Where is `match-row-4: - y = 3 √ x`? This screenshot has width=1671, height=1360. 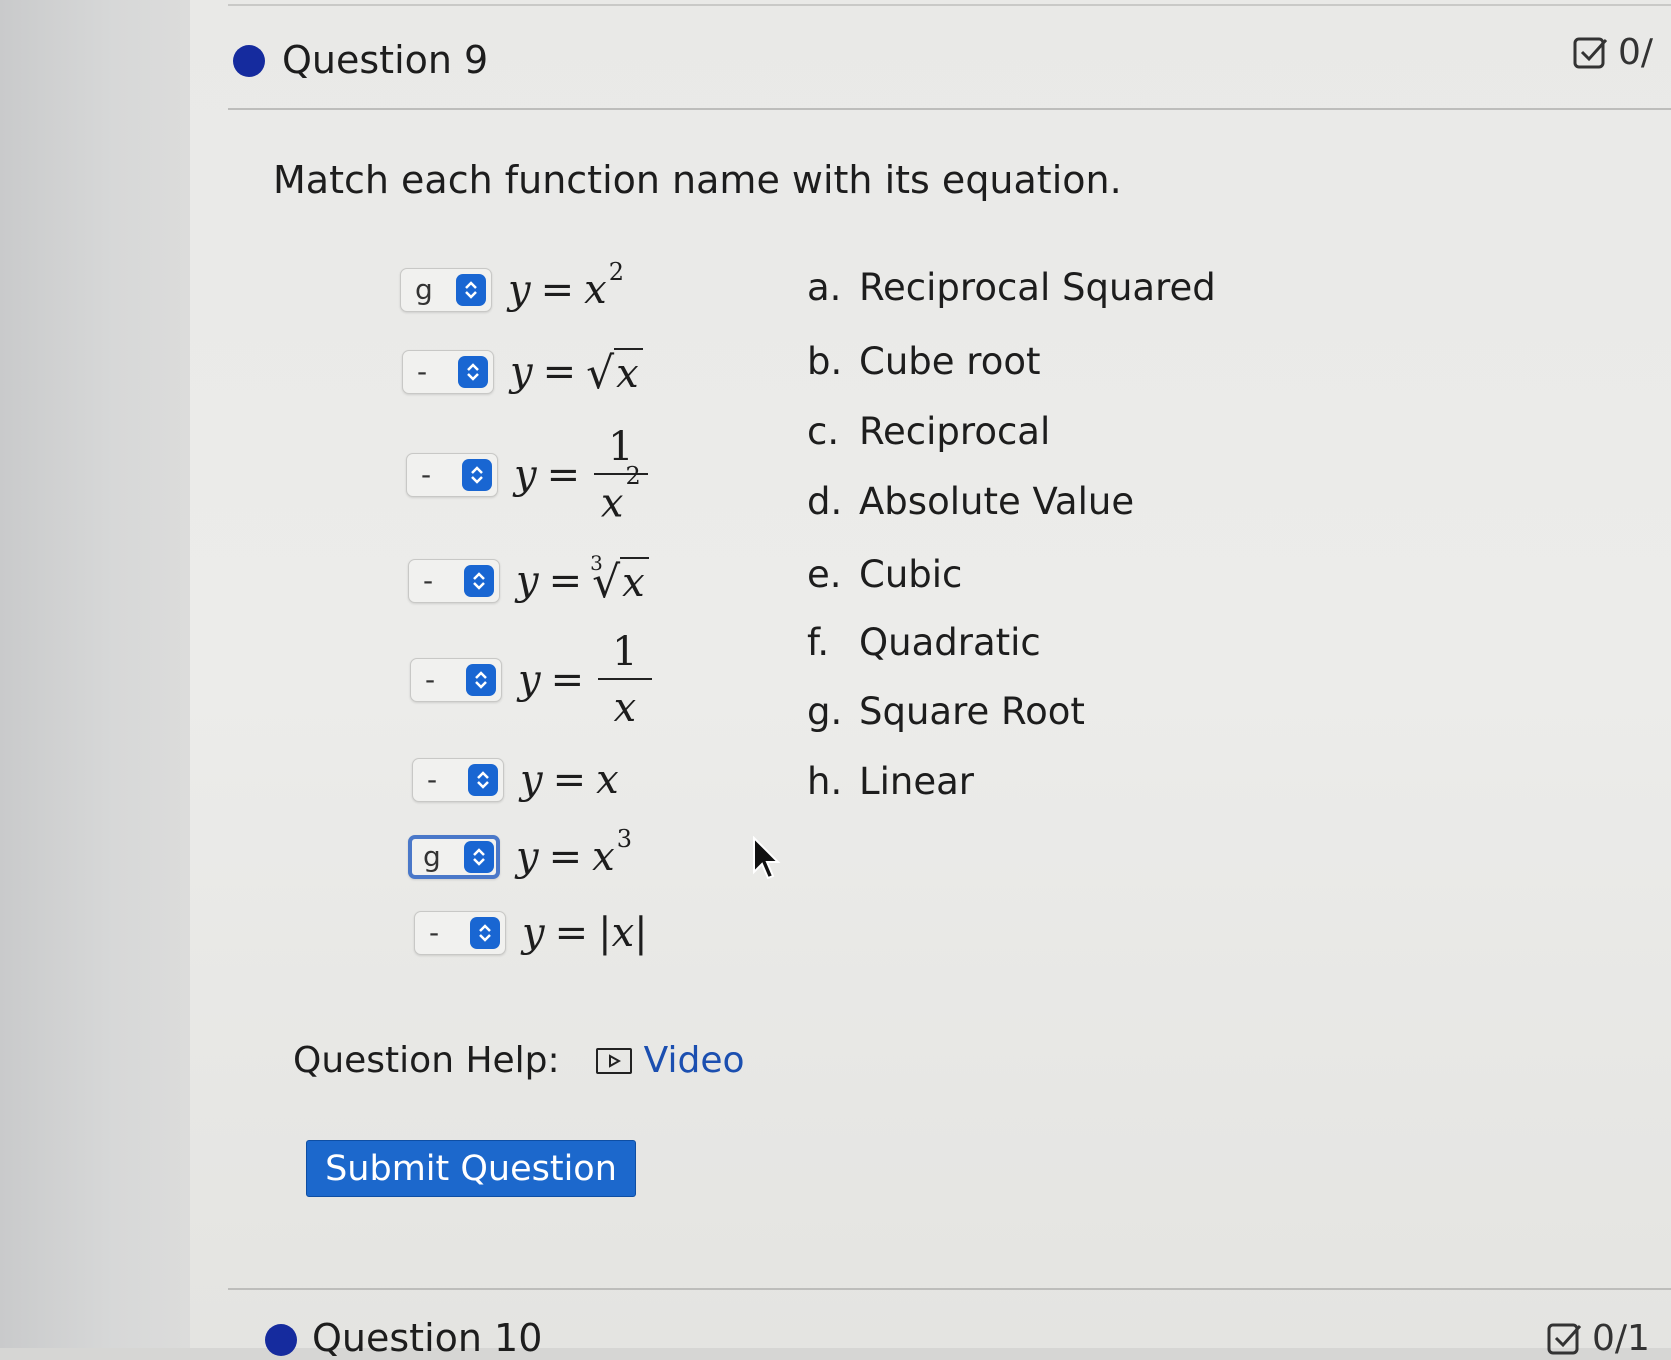
match-row-4: - y = 3 √ x is located at coordinates (528, 581).